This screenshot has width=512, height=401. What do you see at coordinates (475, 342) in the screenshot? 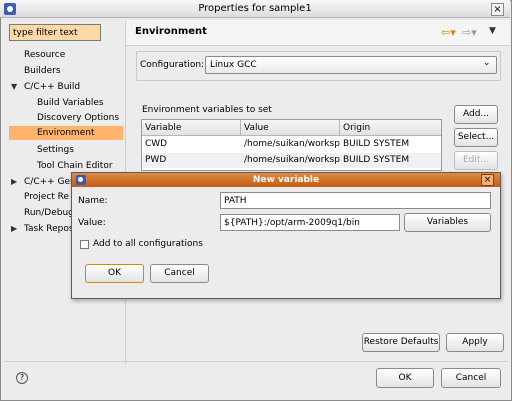
I see `apply-button: Apply` at bounding box center [475, 342].